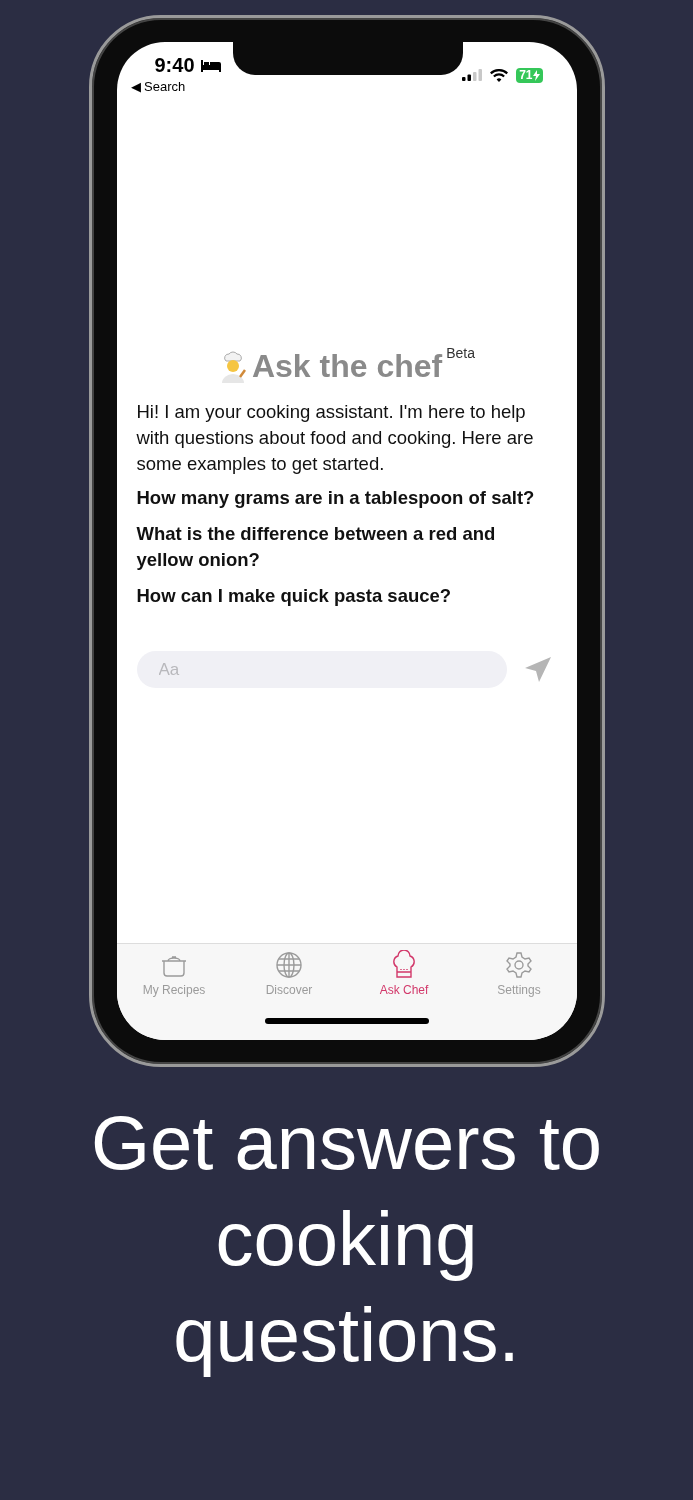 Image resolution: width=693 pixels, height=1500 pixels. What do you see at coordinates (472, 75) in the screenshot?
I see `signal-icon` at bounding box center [472, 75].